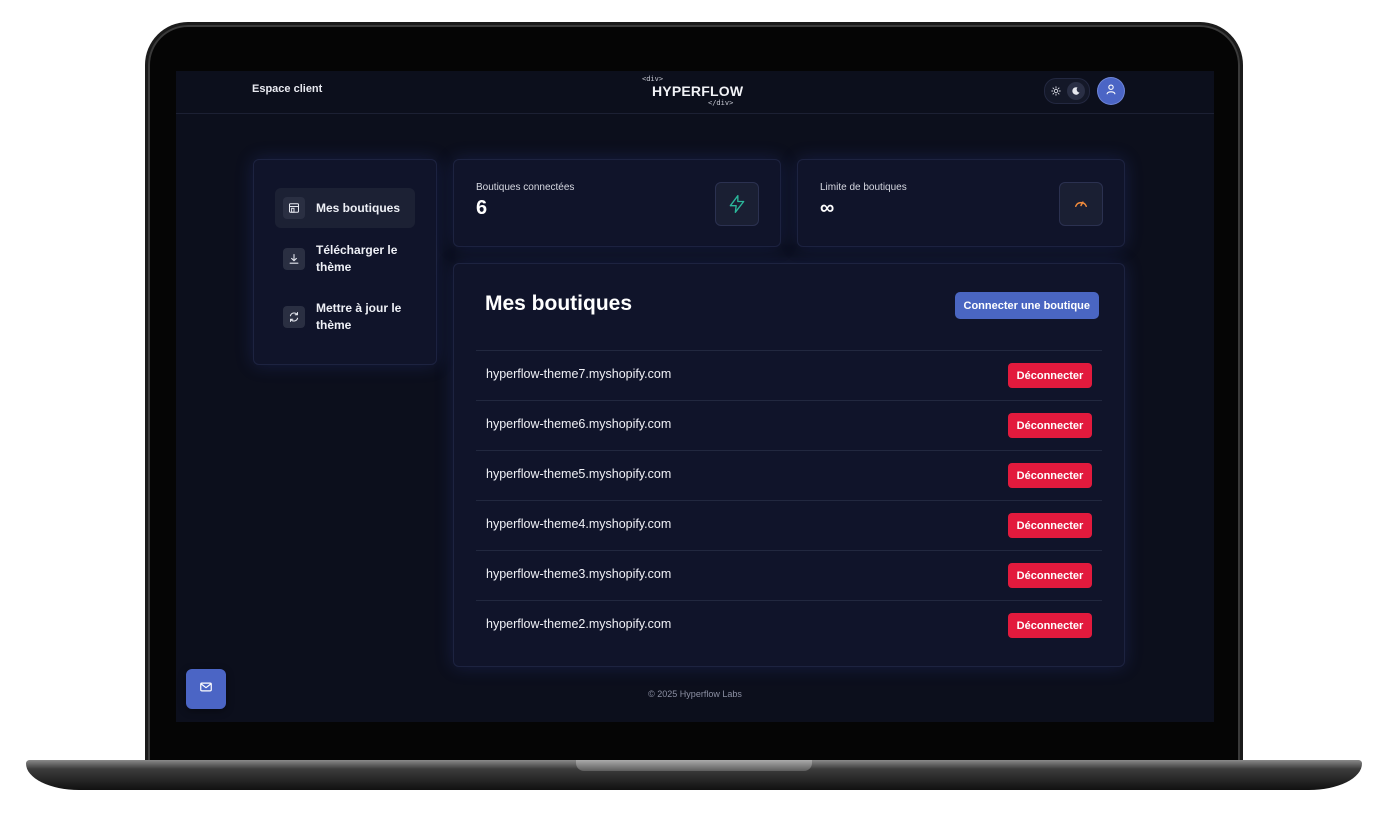 This screenshot has width=1400, height=824. Describe the element at coordinates (294, 317) in the screenshot. I see `refresh-icon` at that location.